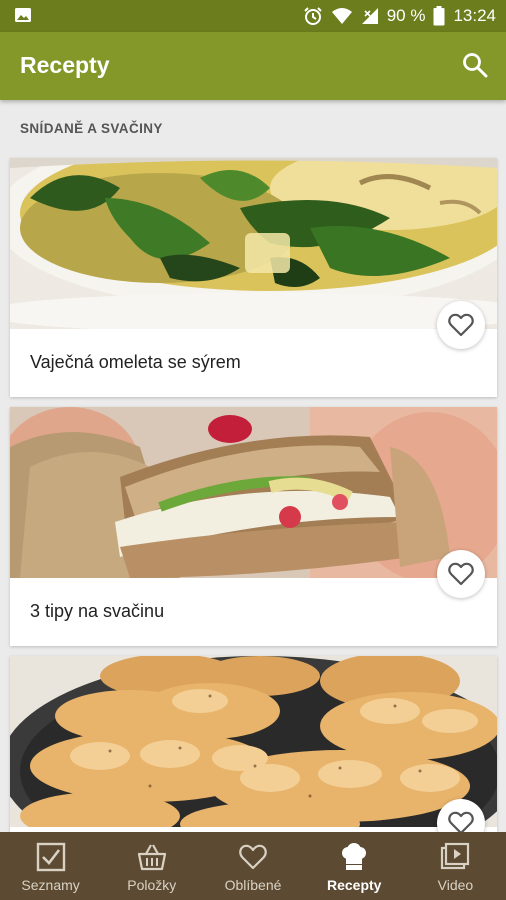 The image size is (506, 900). I want to click on nav-item-oblibene: Oblíbené, so click(252, 866).